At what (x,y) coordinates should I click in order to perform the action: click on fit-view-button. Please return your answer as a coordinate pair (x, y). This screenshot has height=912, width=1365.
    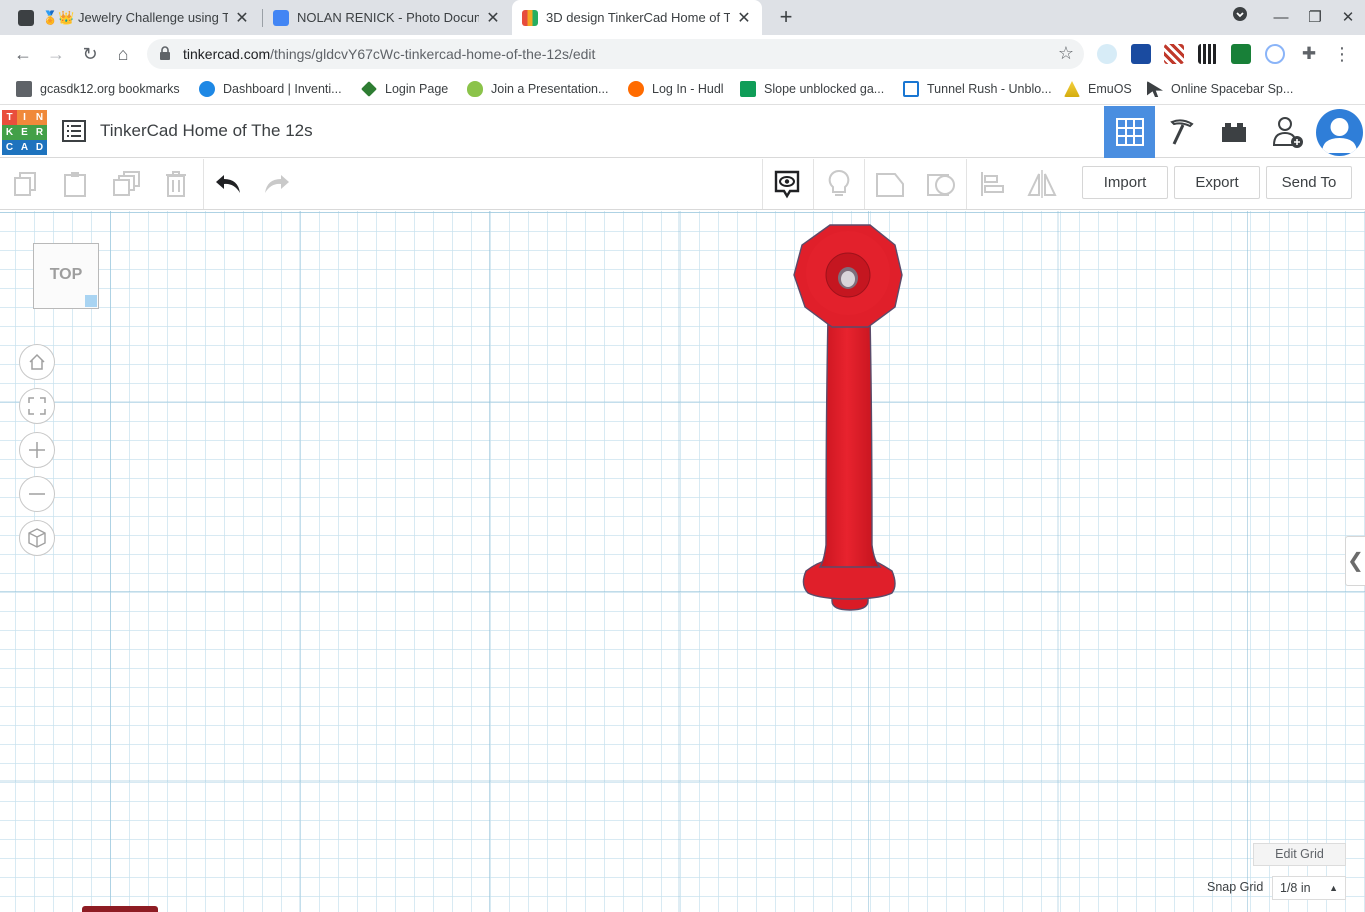
    Looking at the image, I should click on (37, 406).